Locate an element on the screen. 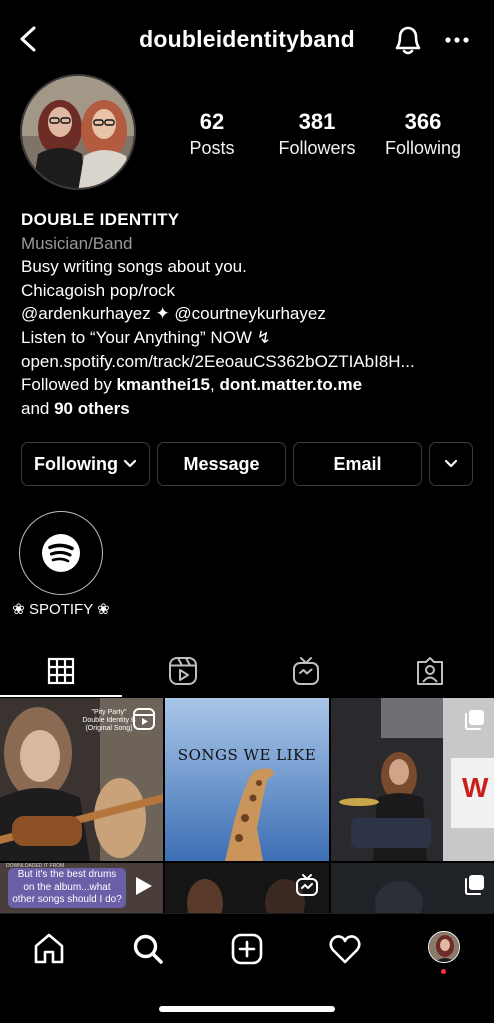  notification-dot is located at coordinates (443, 971).